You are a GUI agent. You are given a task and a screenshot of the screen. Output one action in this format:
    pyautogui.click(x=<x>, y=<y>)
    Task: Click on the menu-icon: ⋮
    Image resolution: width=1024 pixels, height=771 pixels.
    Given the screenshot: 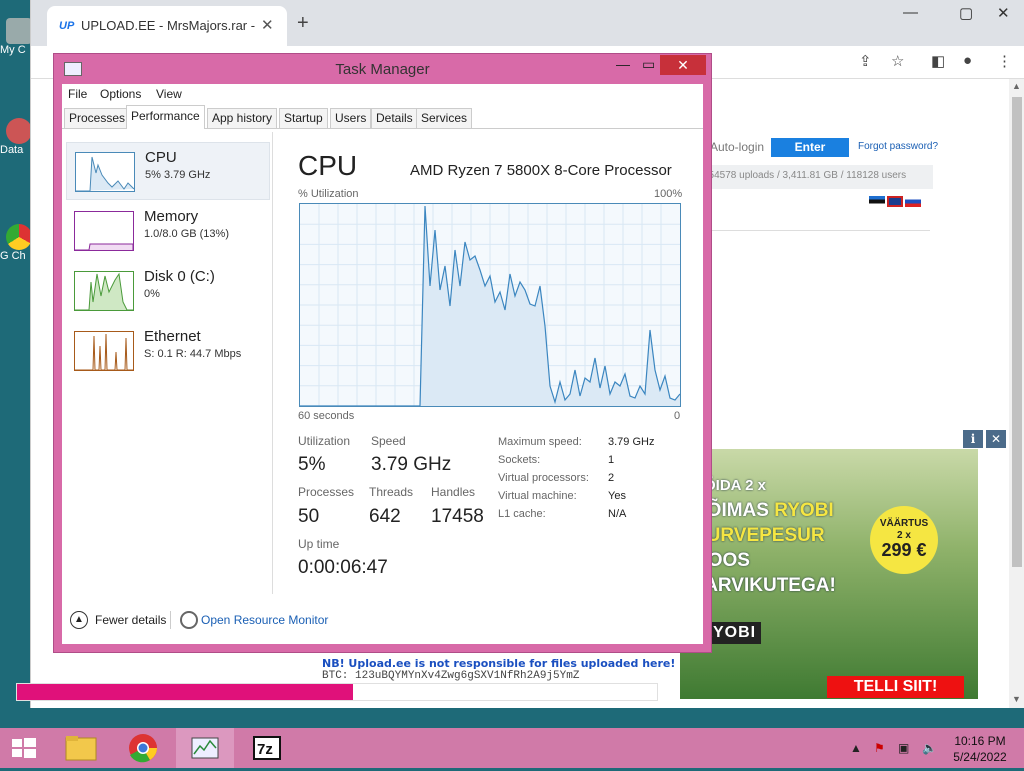 What is the action you would take?
    pyautogui.click(x=1004, y=61)
    